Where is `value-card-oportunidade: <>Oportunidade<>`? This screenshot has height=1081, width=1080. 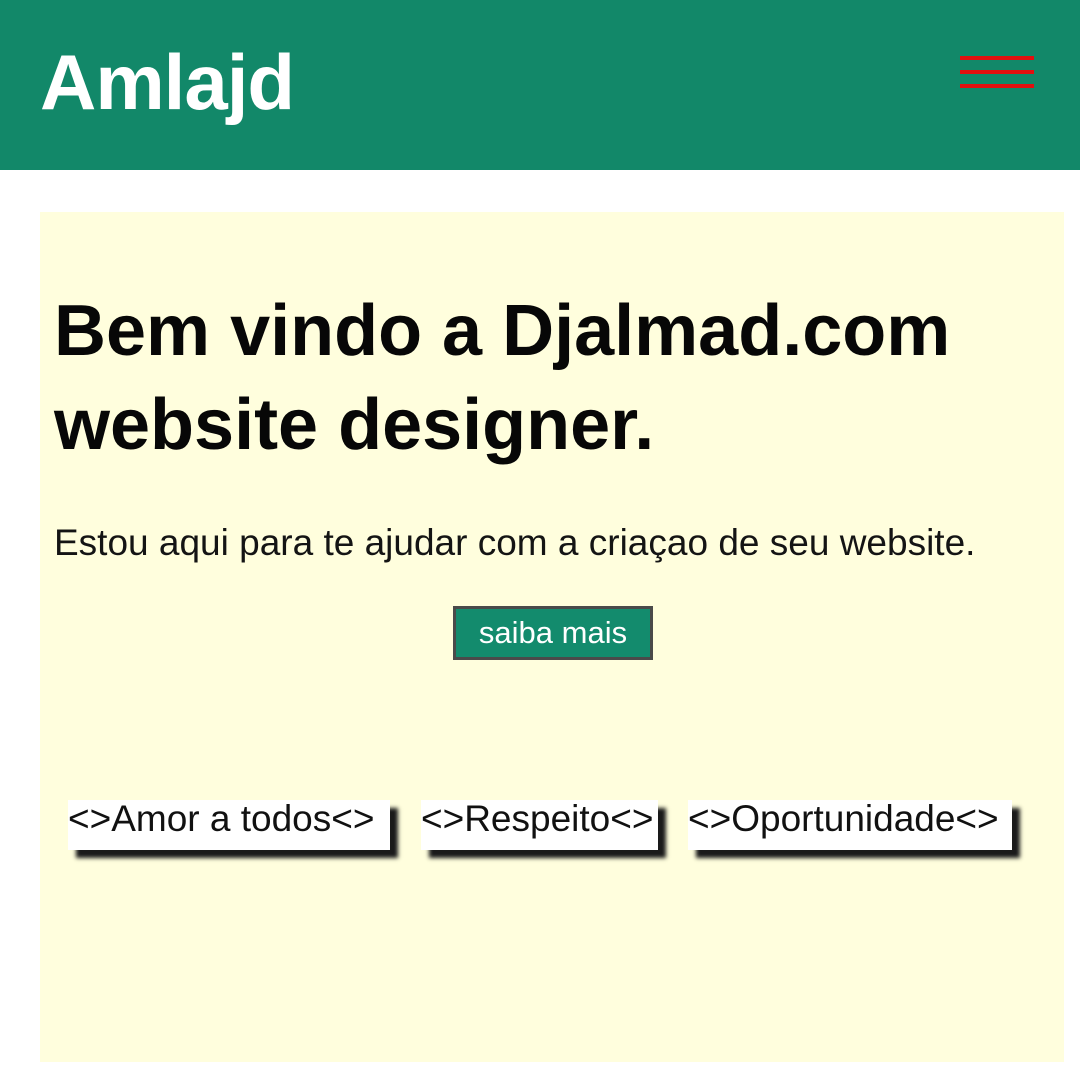 value-card-oportunidade: <>Oportunidade<> is located at coordinates (850, 825).